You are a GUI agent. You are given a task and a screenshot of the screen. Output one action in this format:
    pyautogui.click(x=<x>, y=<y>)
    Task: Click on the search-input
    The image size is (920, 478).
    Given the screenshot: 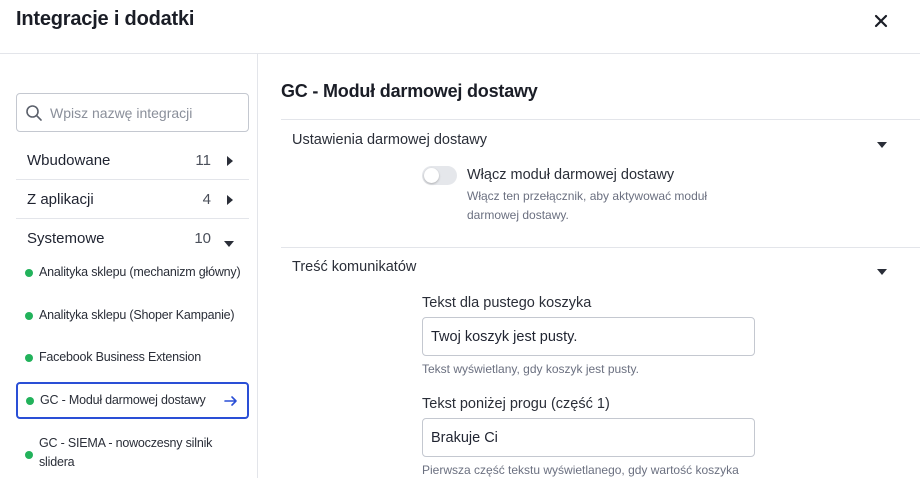 What is the action you would take?
    pyautogui.click(x=145, y=113)
    